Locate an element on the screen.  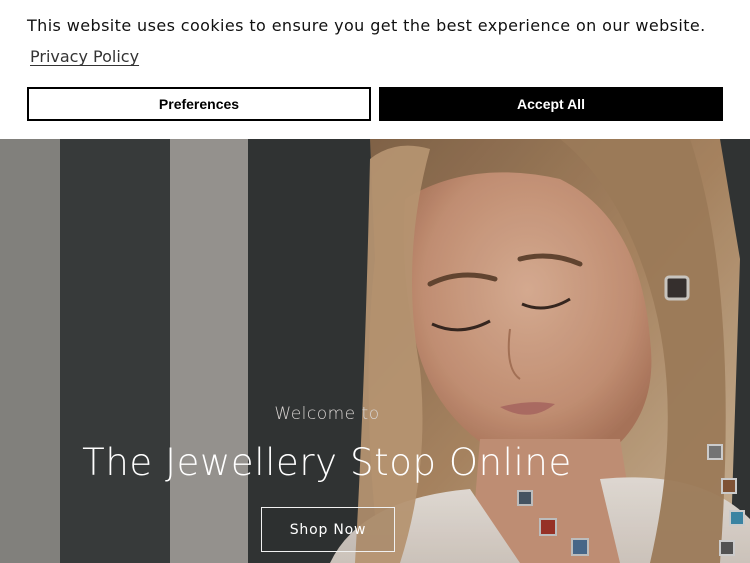
hero-welcome: Welcome to is located at coordinates (327, 414).